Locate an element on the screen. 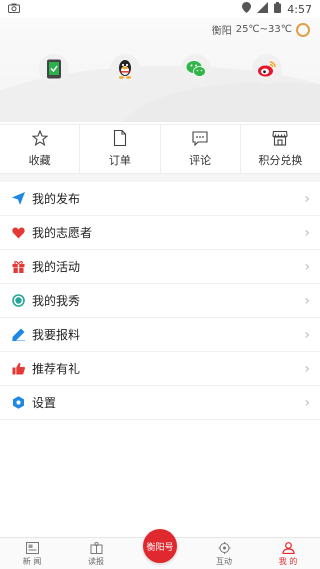 The image size is (320, 569). menu-item-label: 我的活动 is located at coordinates (56, 267).